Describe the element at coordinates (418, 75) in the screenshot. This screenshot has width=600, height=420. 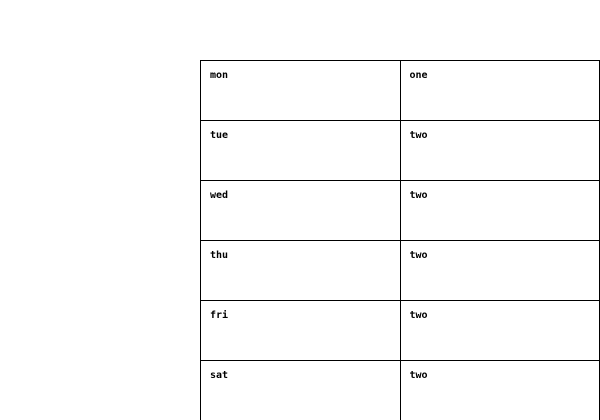
I see `value-label: one` at that location.